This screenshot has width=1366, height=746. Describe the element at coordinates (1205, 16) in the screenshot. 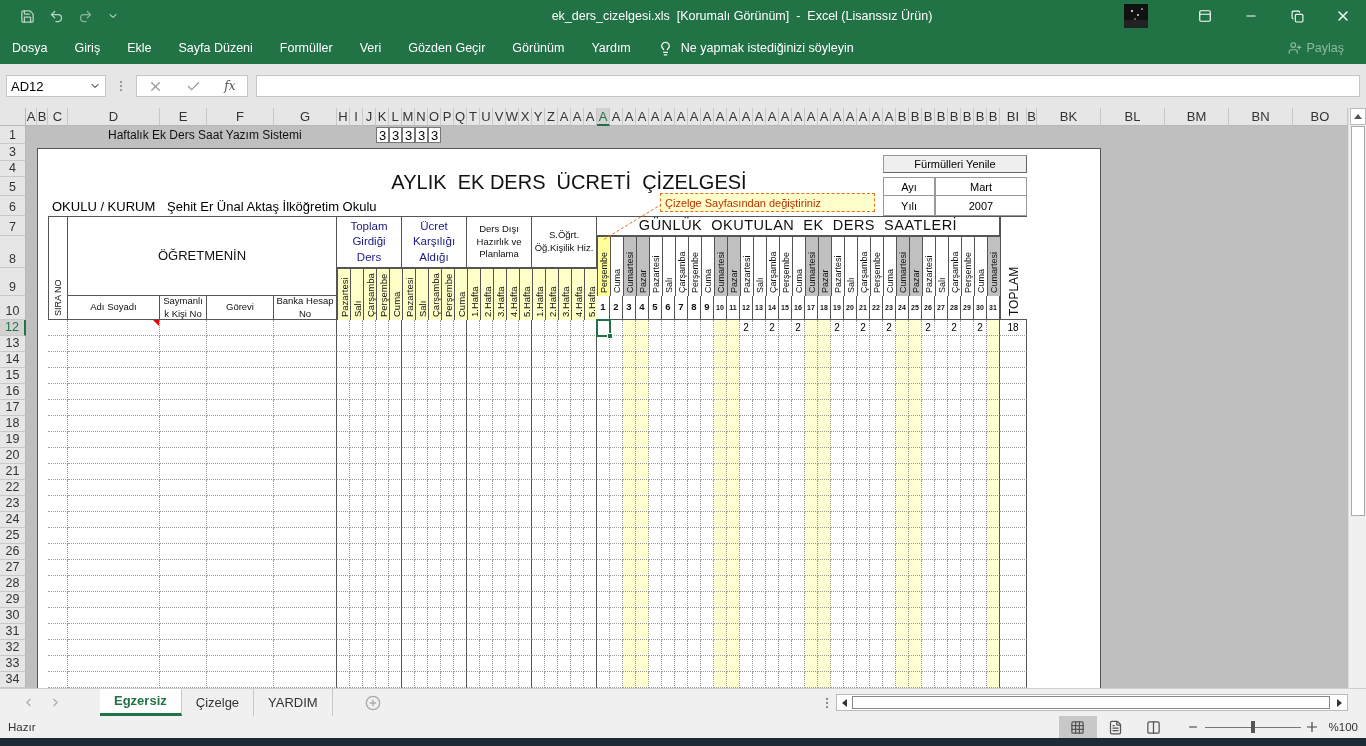

I see `ribbon-display-icon` at that location.